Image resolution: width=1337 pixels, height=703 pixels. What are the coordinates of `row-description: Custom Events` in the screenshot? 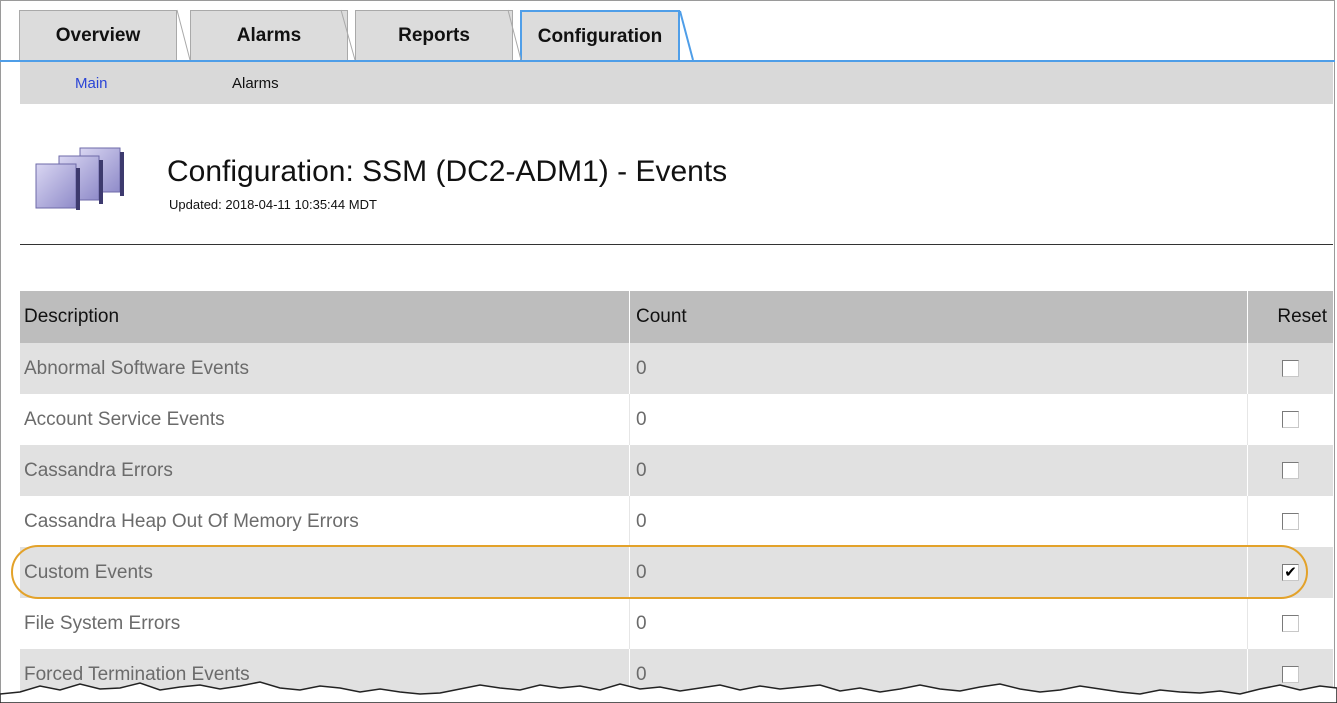 It's located at (325, 572).